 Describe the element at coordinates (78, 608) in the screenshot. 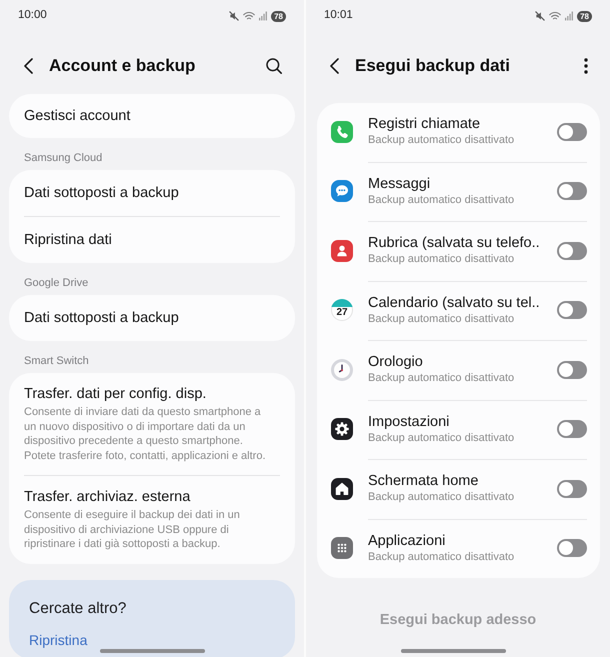

I see `suggestion-title: Cercate altro?` at that location.